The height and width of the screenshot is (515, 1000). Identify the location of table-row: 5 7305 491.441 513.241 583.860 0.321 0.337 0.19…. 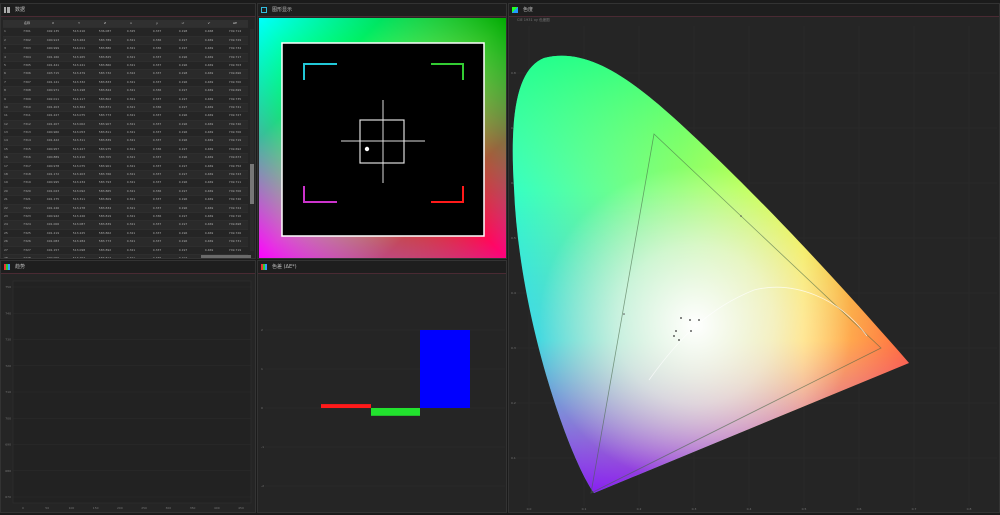
(125, 66).